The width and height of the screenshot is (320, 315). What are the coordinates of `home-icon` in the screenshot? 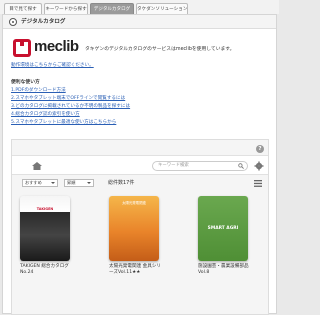 It's located at (37, 166).